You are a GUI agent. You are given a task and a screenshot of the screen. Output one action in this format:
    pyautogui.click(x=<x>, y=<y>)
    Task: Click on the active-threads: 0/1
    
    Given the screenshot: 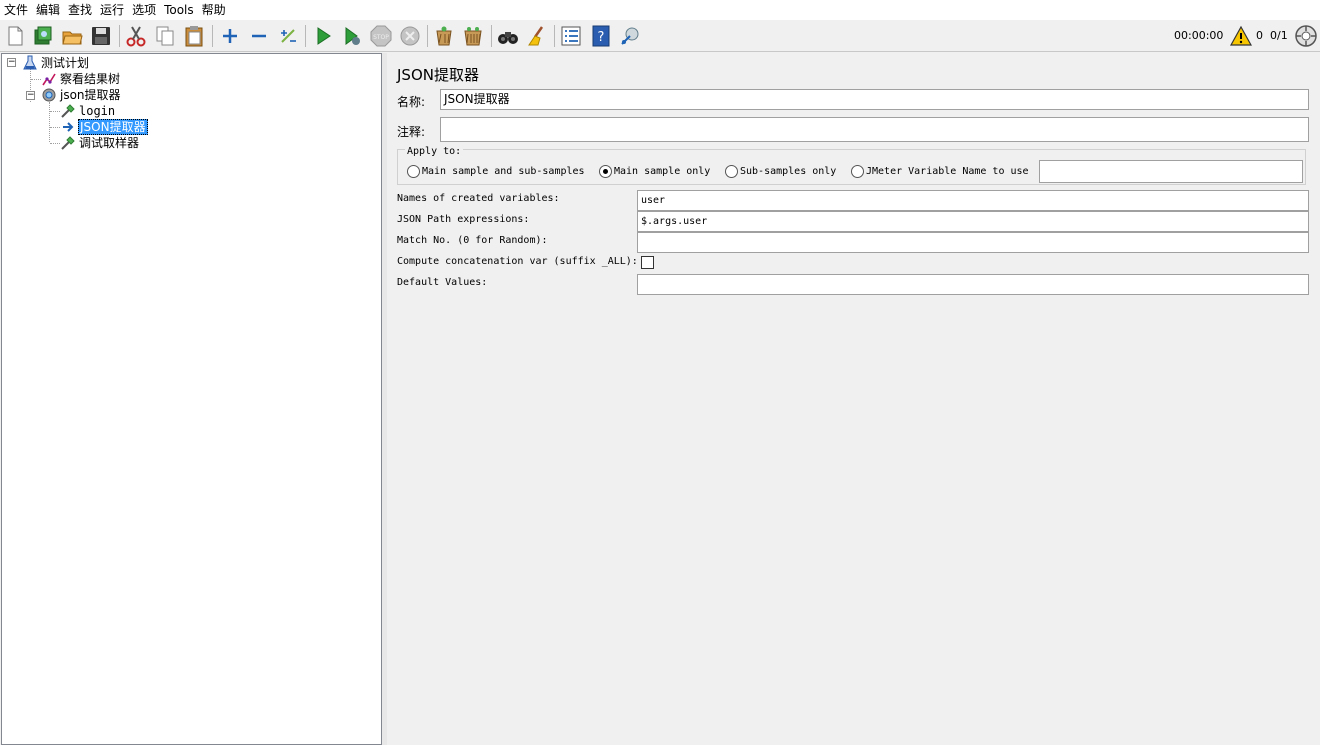 What is the action you would take?
    pyautogui.click(x=1279, y=35)
    